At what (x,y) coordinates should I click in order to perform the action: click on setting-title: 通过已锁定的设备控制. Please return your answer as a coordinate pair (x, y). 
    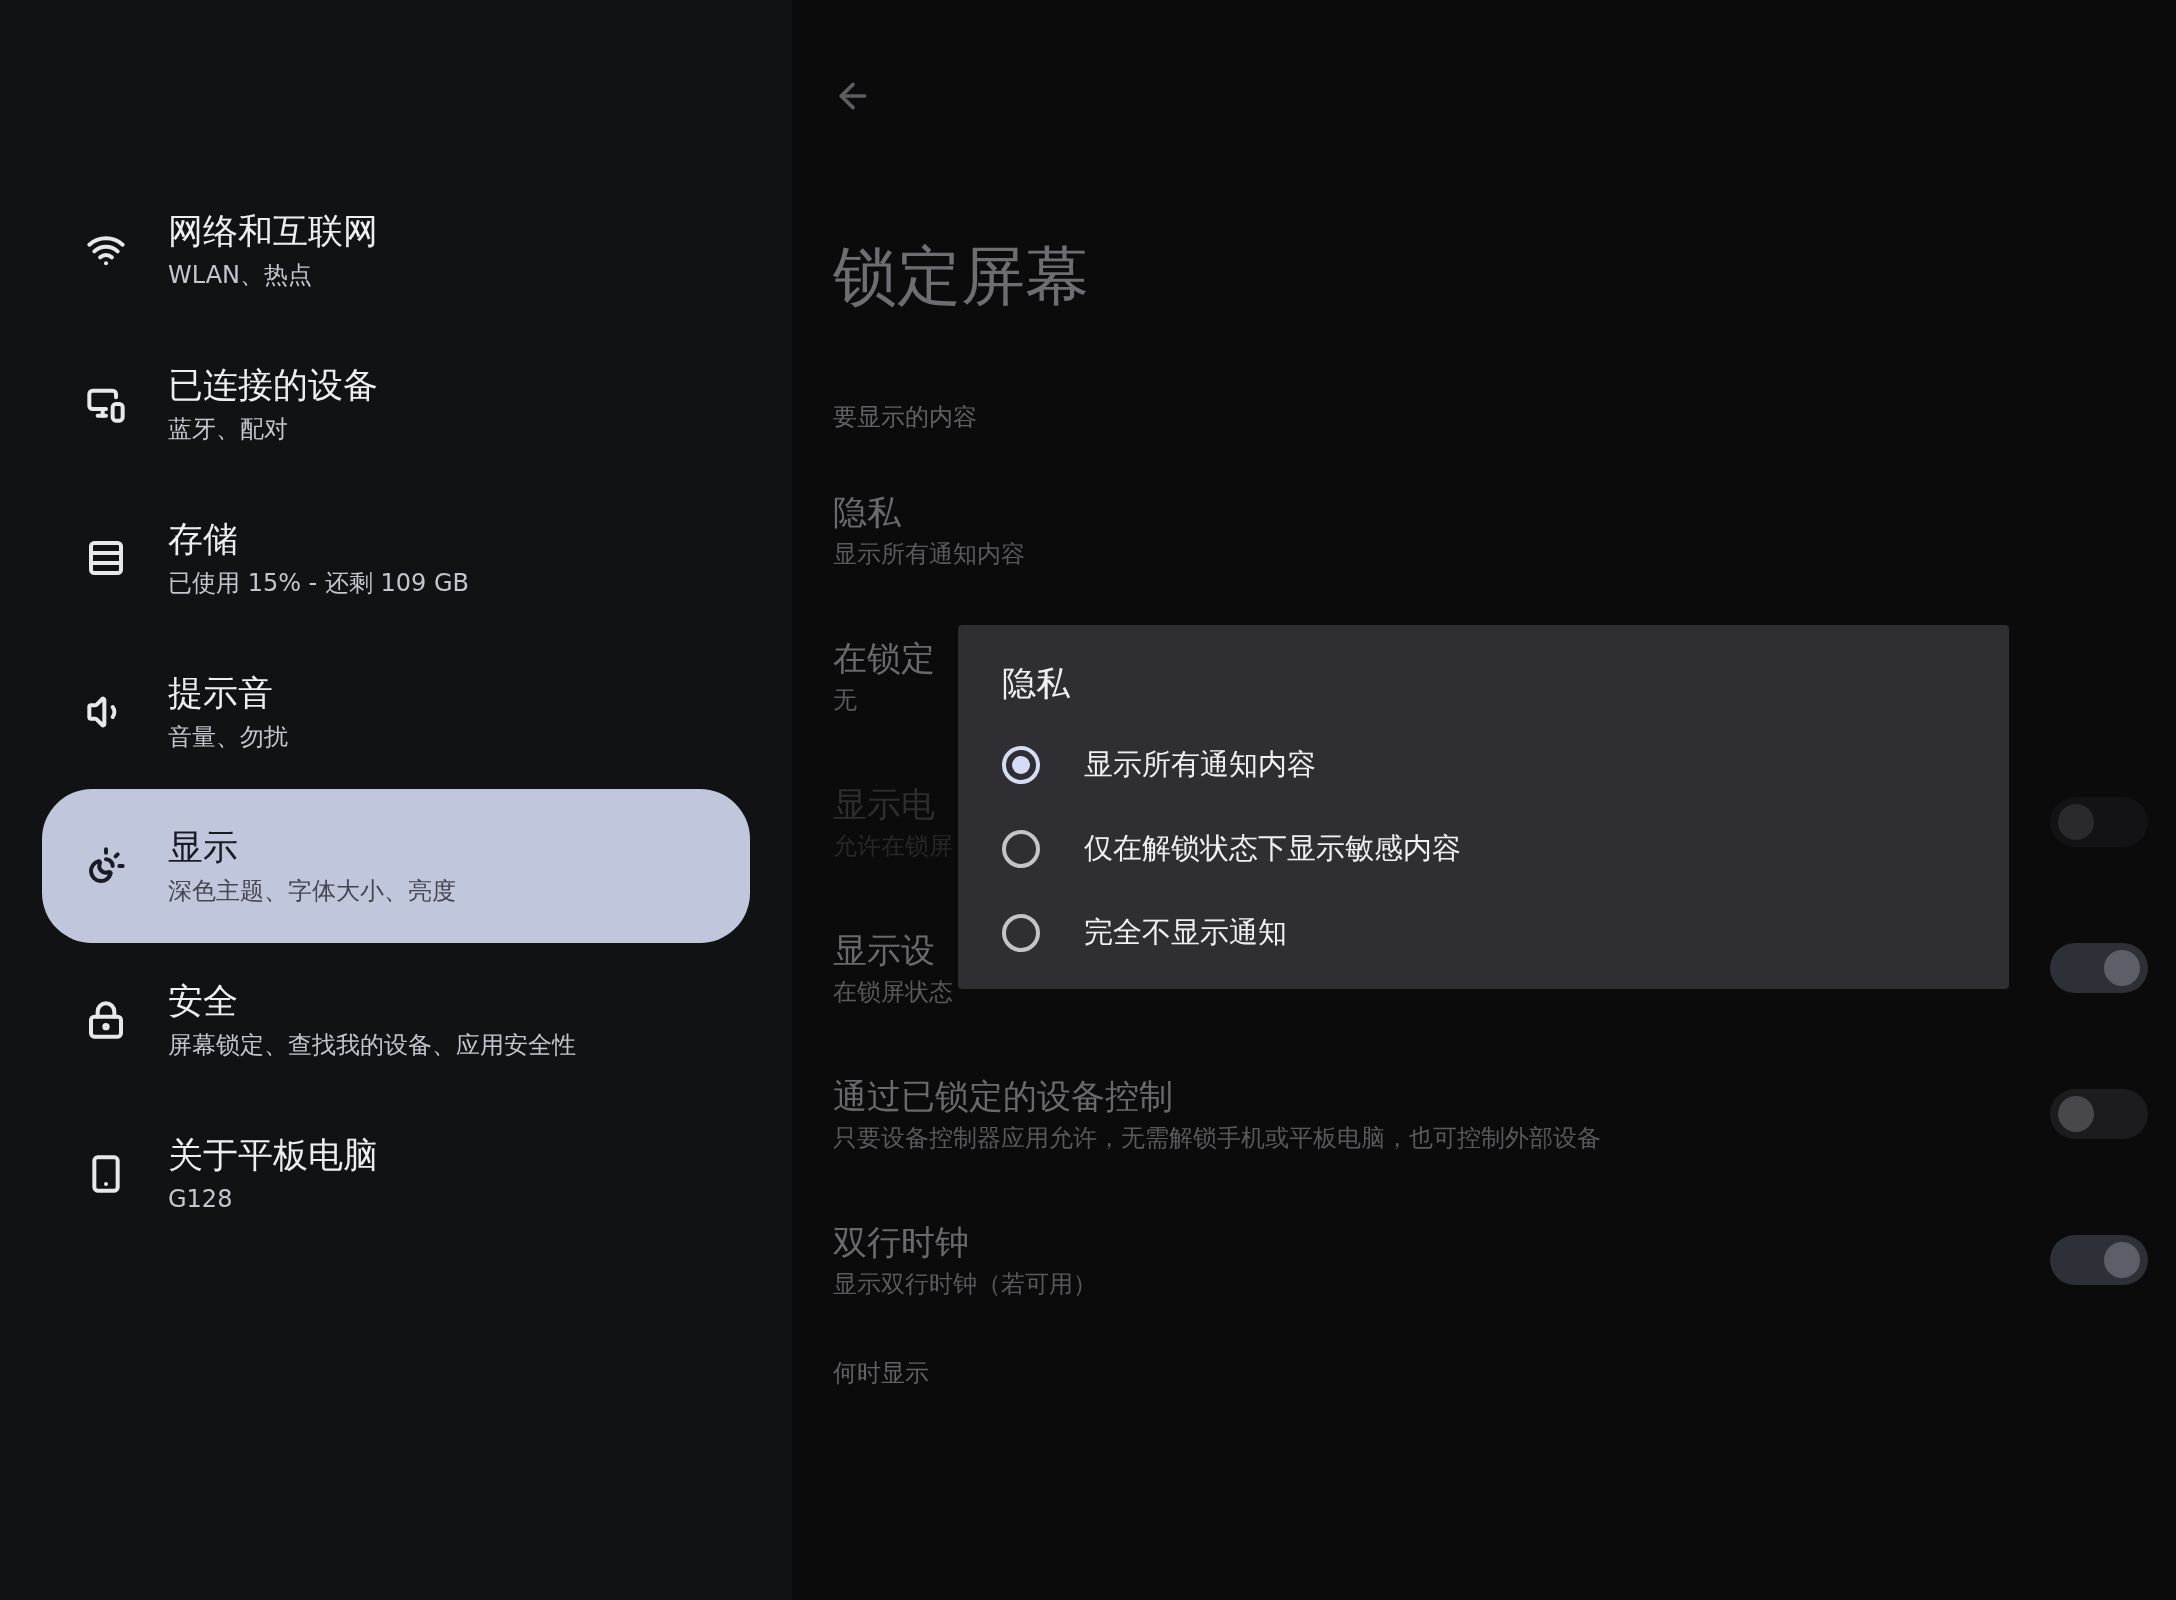
    Looking at the image, I should click on (1217, 1096).